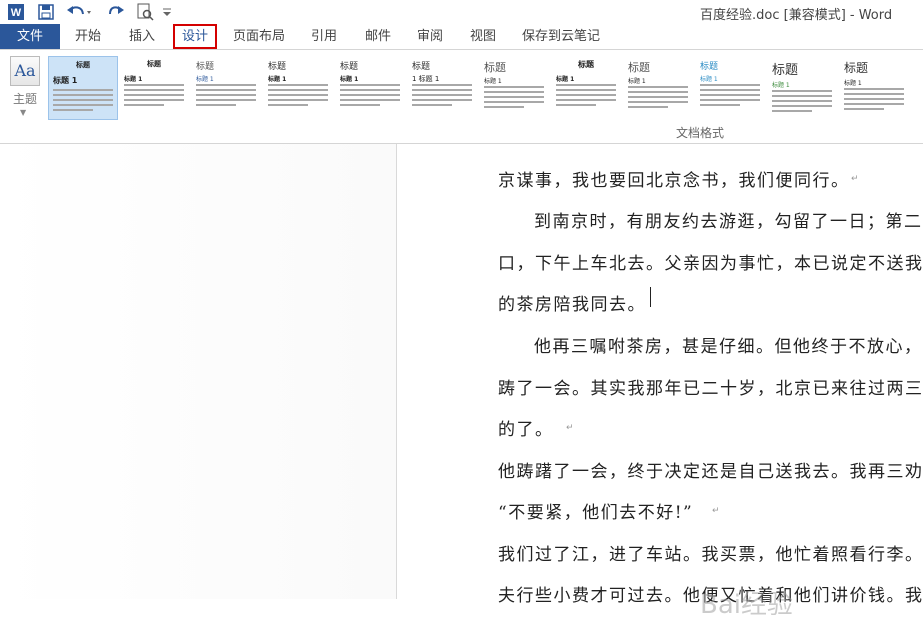 The width and height of the screenshot is (923, 624). Describe the element at coordinates (561, 36) in the screenshot. I see `tab-save-to-cloud-note: 保存到云笔记` at that location.